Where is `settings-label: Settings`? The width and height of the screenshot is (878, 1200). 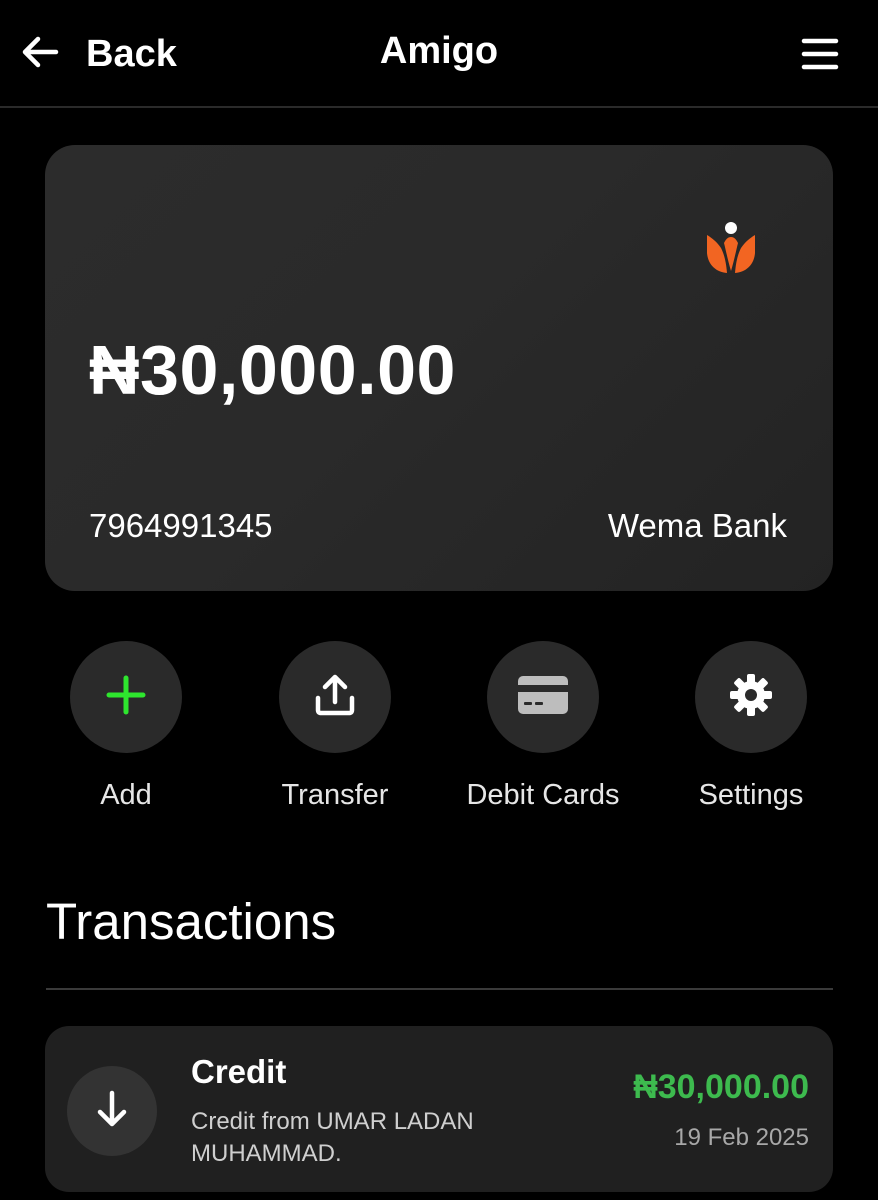
settings-label: Settings is located at coordinates (751, 795).